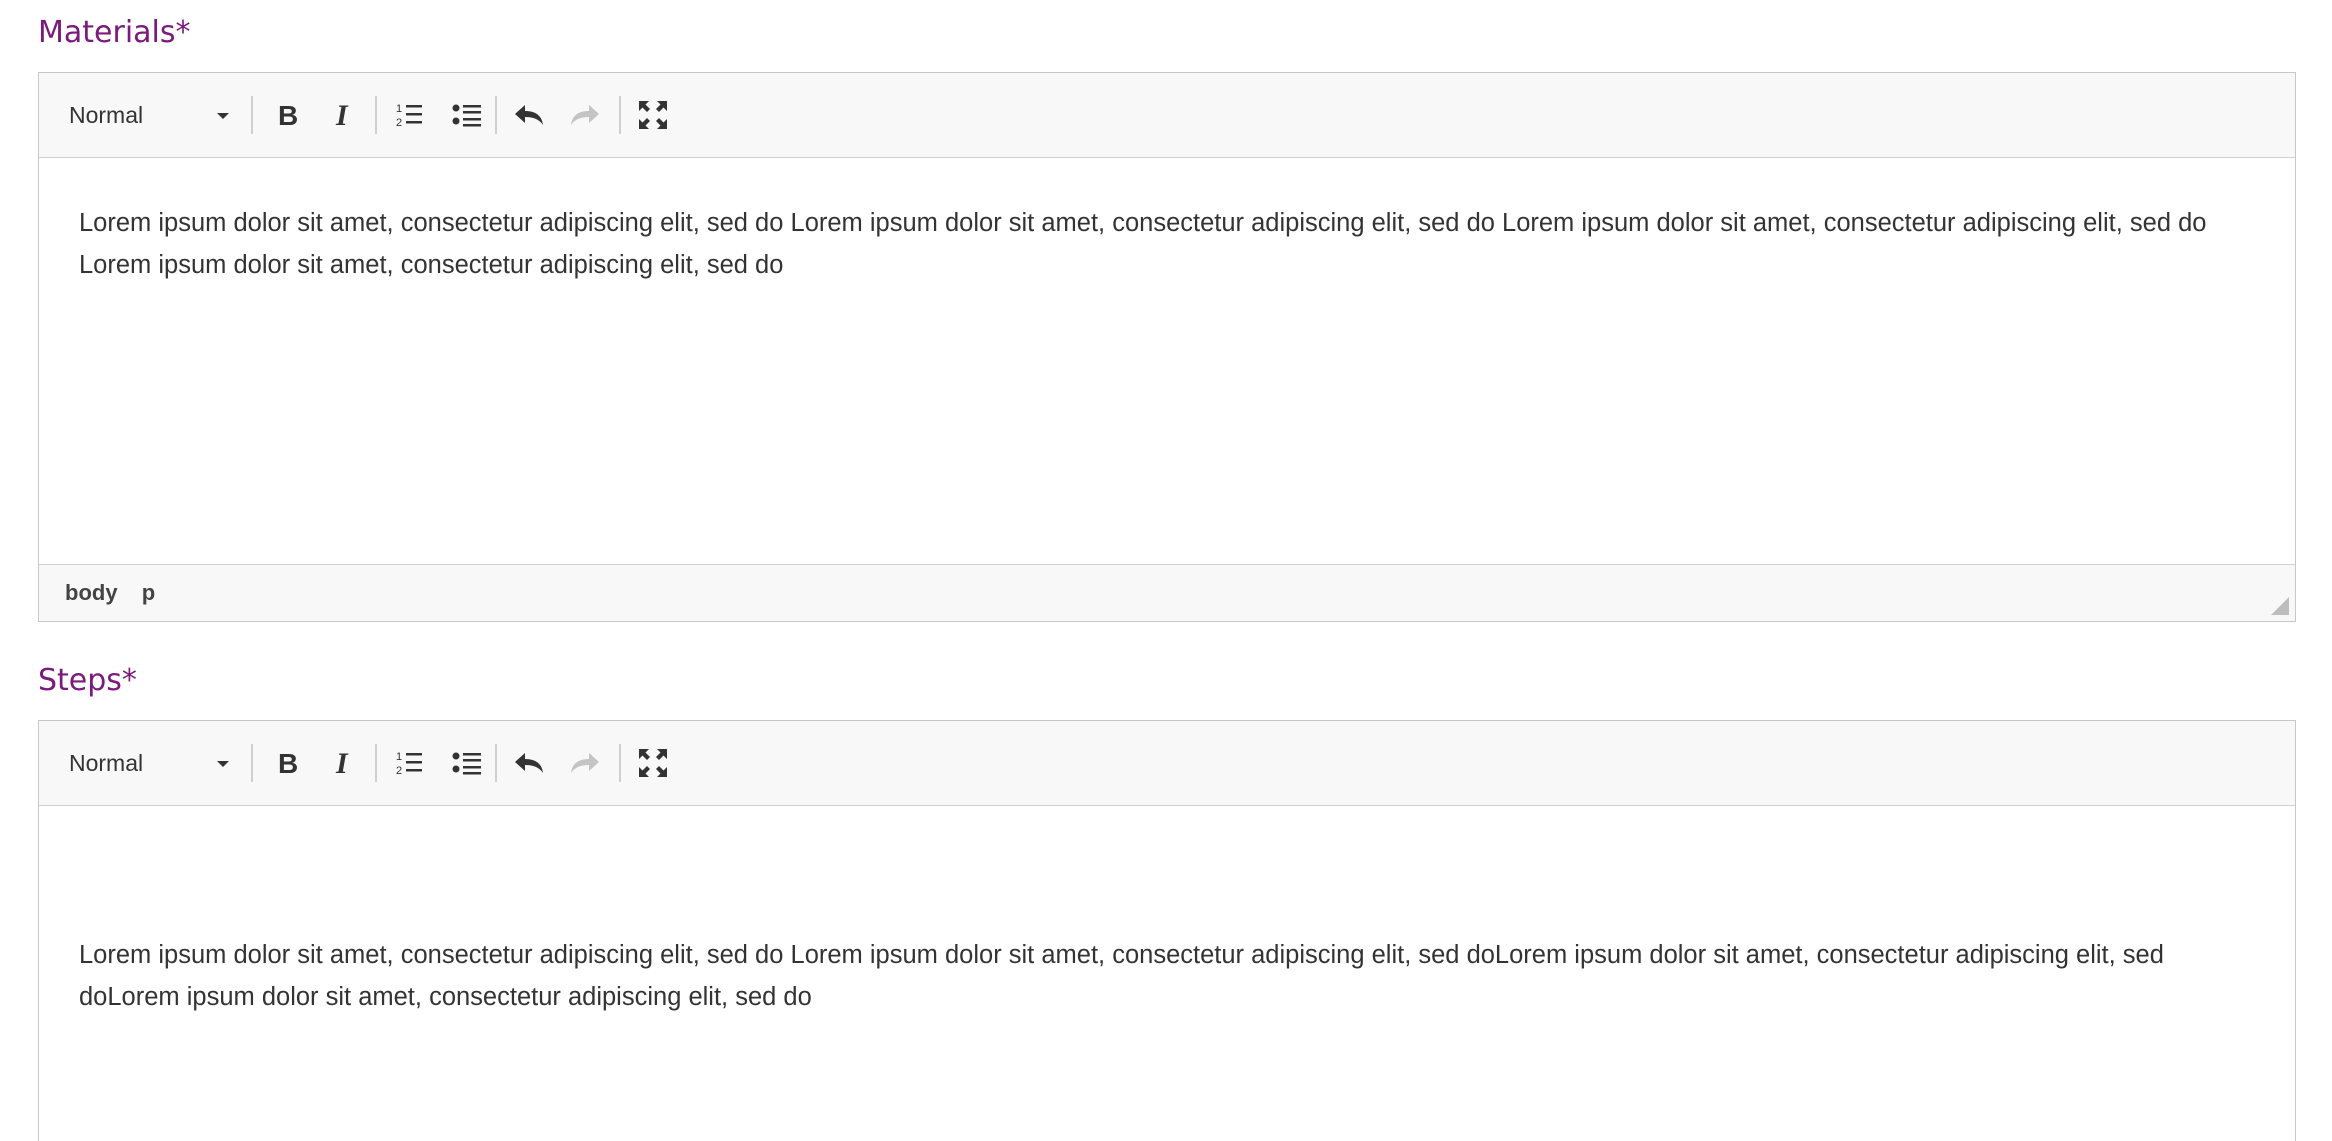 The width and height of the screenshot is (2332, 1141). I want to click on element-path-body: body, so click(91, 592).